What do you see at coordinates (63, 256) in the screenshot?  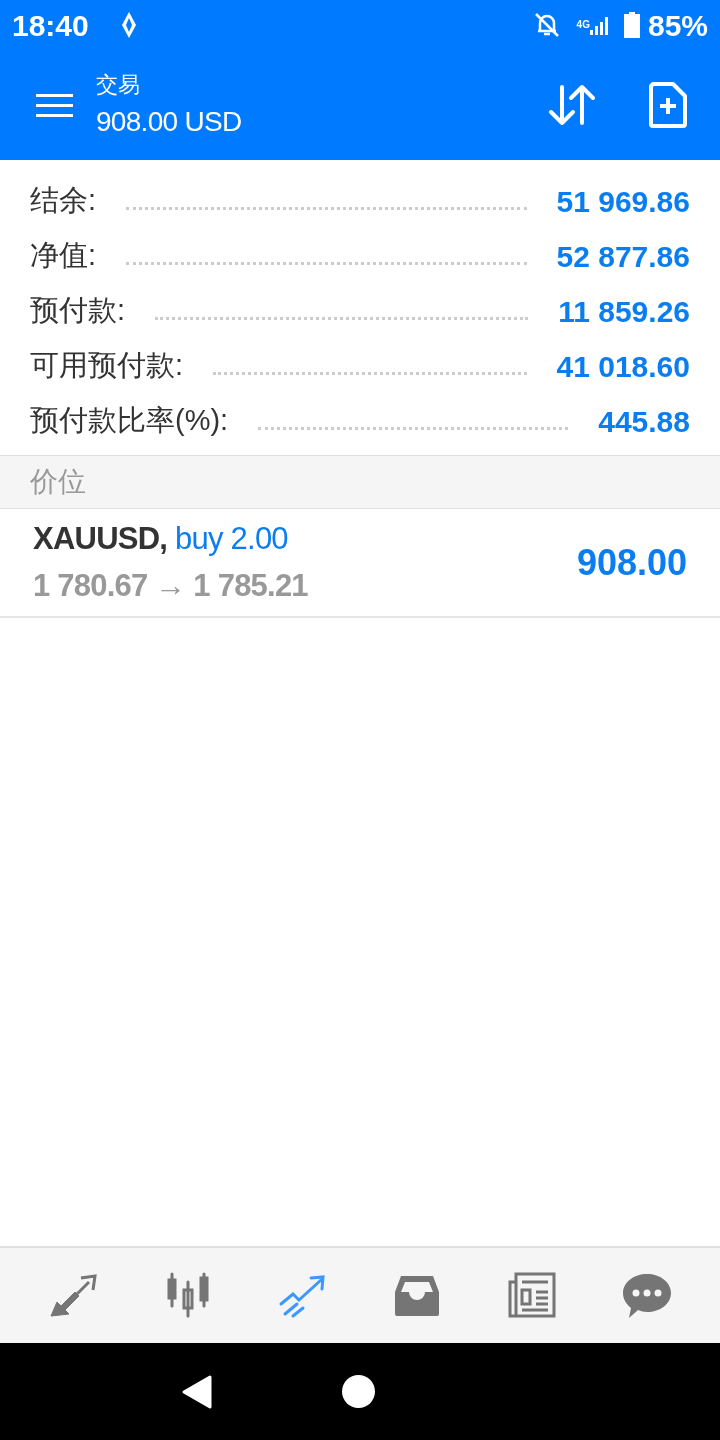 I see `summary-label: 净值:` at bounding box center [63, 256].